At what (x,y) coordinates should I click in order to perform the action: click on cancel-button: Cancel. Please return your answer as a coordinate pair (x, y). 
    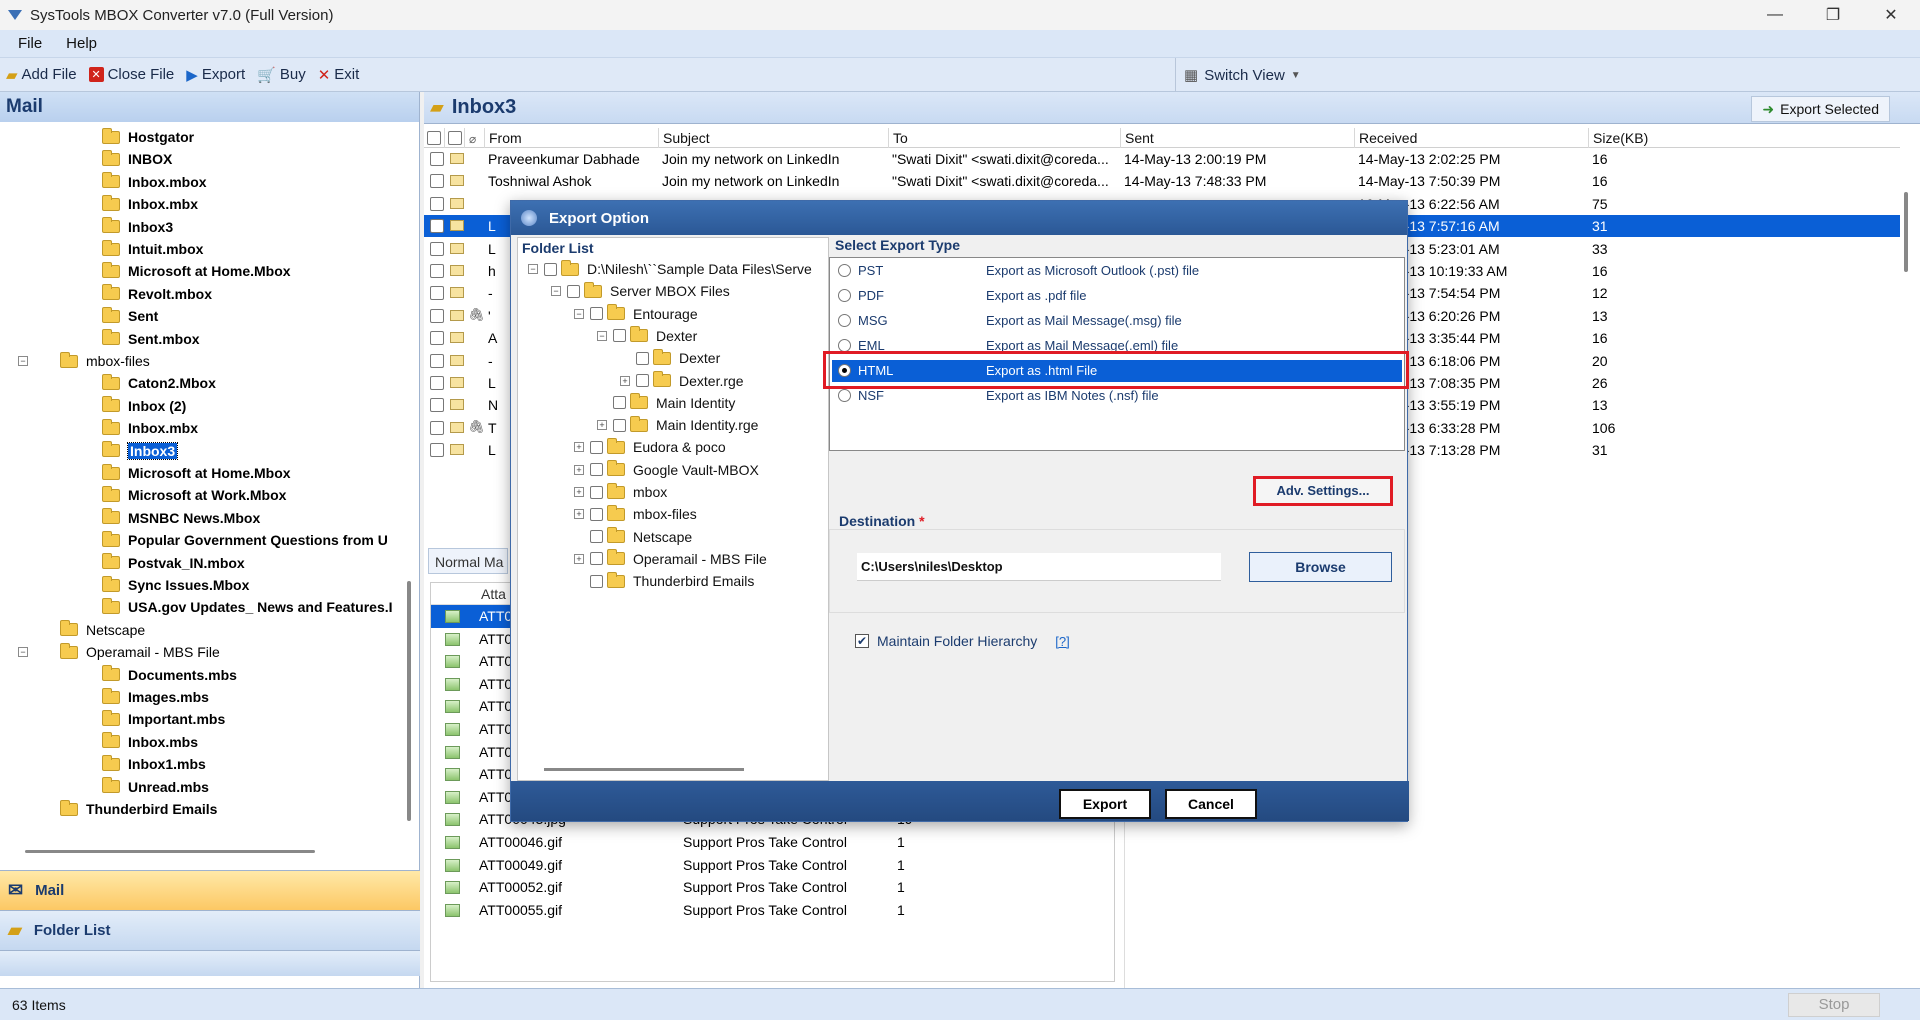
    Looking at the image, I should click on (1211, 804).